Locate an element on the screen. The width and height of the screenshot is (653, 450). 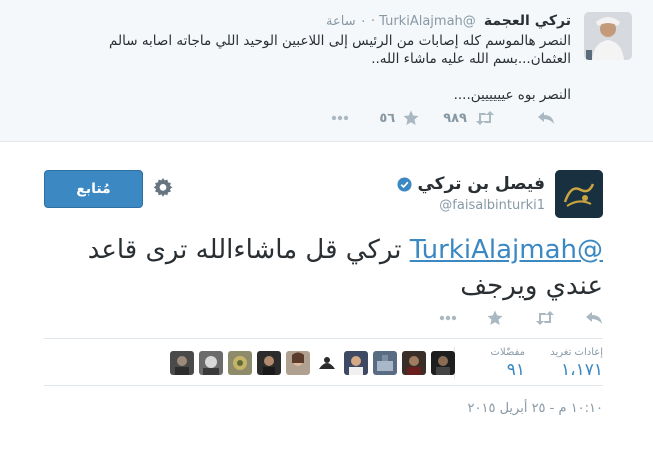
retweets-stat: إعادات تغريد ١،١٧١ is located at coordinates (573, 364).